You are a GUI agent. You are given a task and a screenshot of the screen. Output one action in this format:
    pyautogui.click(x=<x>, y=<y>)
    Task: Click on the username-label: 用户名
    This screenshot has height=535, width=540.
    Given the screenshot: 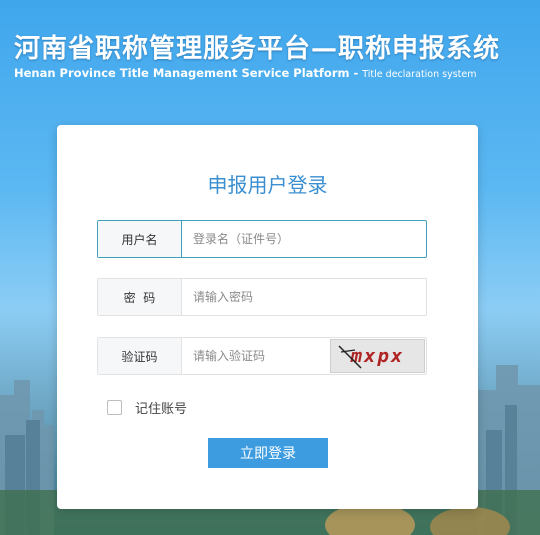 What is the action you would take?
    pyautogui.click(x=140, y=239)
    